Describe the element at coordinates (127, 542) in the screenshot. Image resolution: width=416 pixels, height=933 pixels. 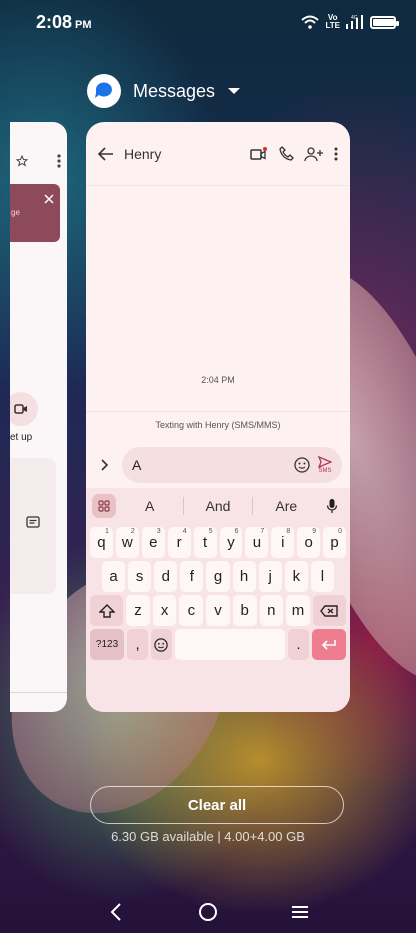
I see `letter-key: w2` at that location.